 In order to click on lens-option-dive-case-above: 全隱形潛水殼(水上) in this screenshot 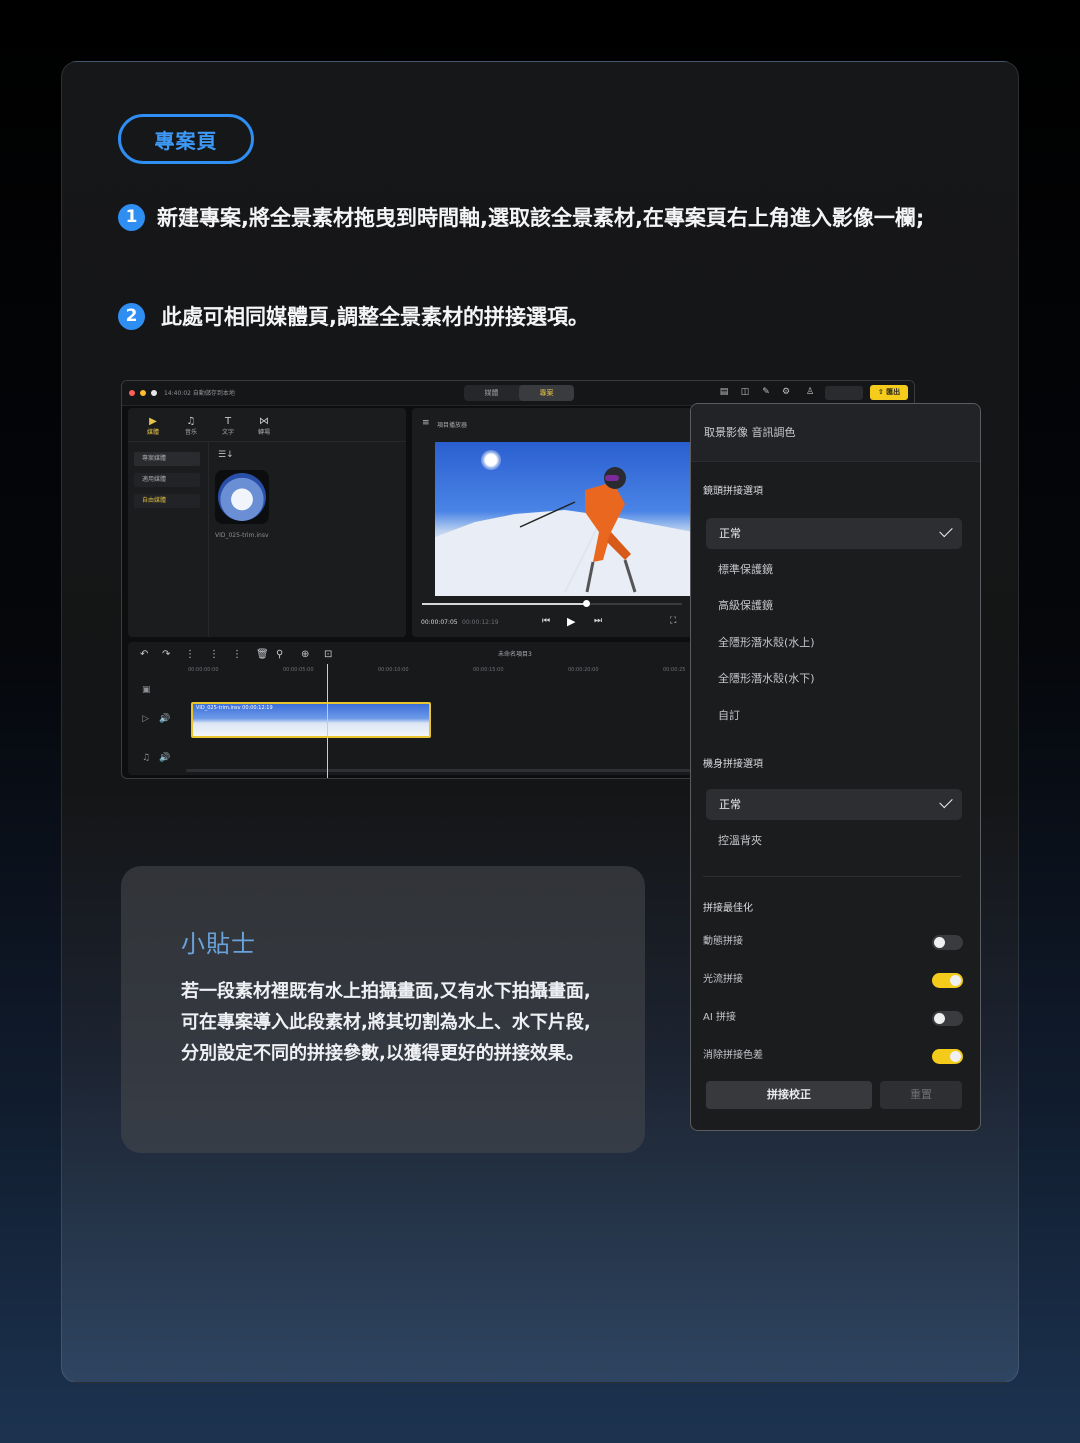, I will do `click(834, 642)`.